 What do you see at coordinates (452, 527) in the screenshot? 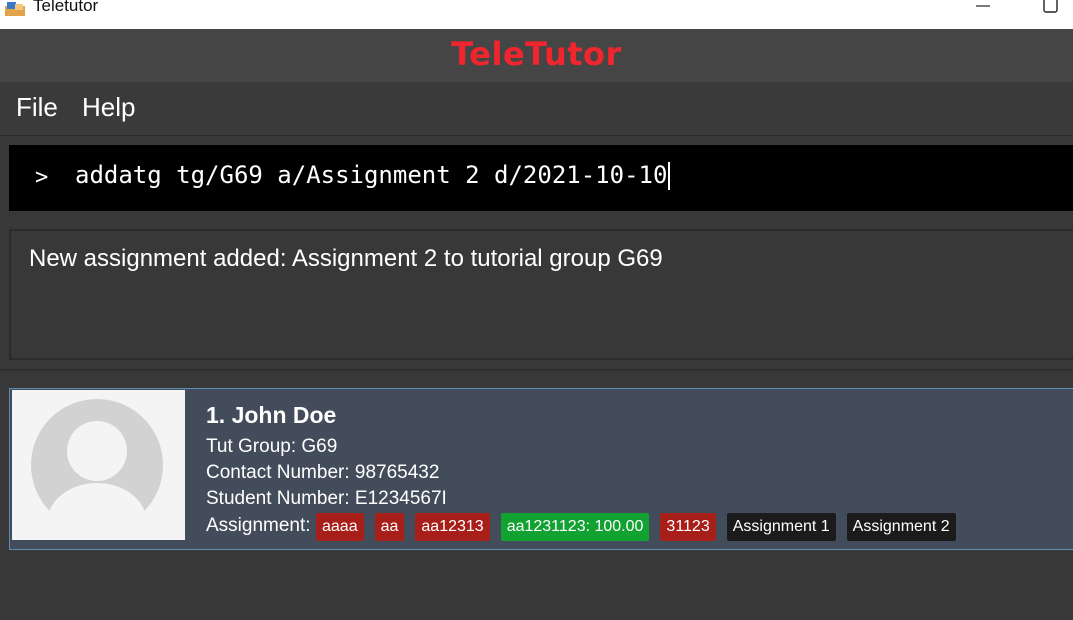
I see `assignment-tag: aa12313` at bounding box center [452, 527].